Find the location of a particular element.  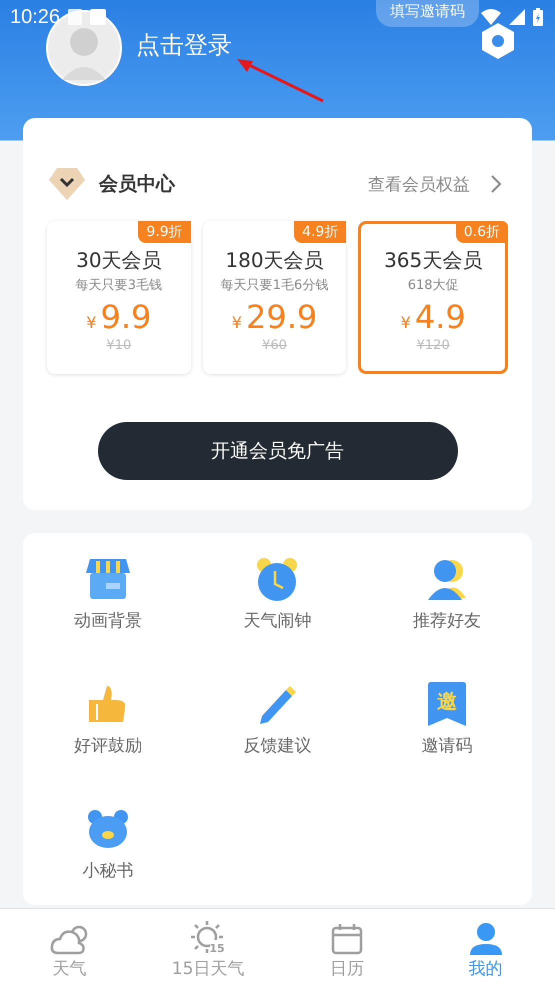

membership-title: 会员中心 is located at coordinates (137, 184).